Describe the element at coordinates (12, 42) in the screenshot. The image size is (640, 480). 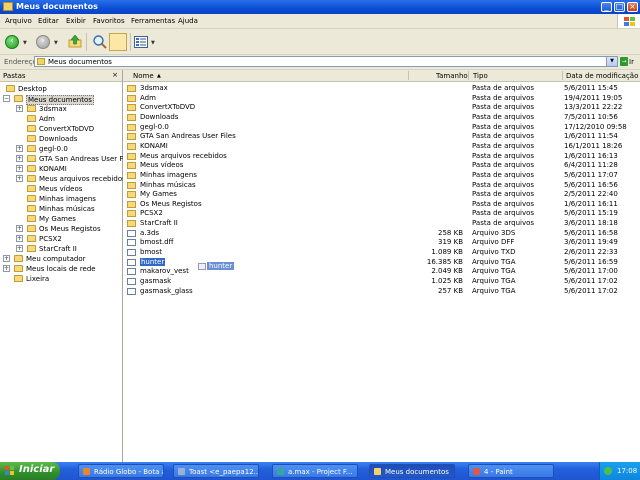
I see `back-arrow-icon: ‹` at that location.